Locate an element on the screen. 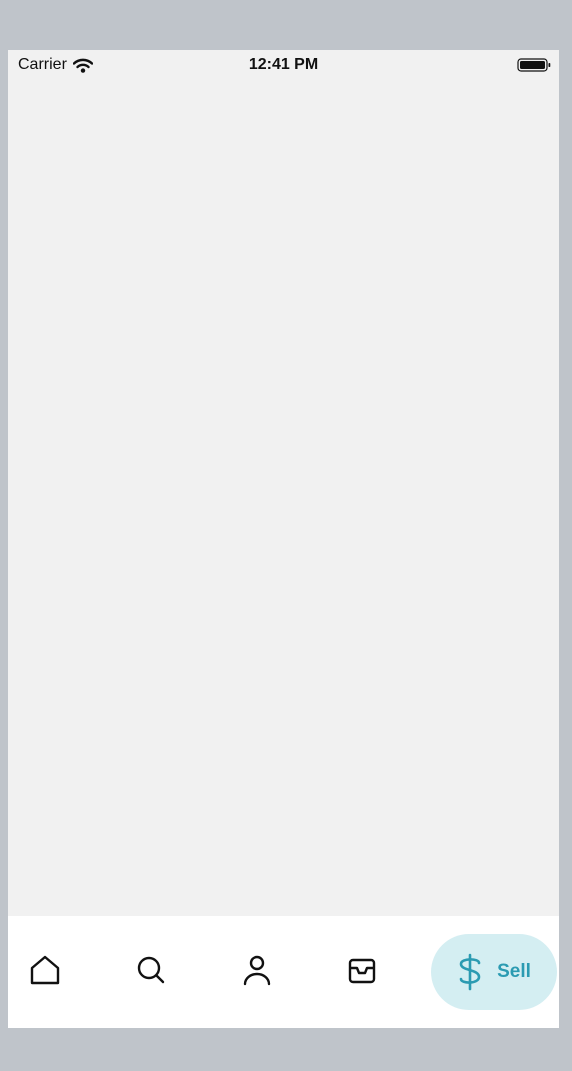 The image size is (572, 1071). sell-label: Sell is located at coordinates (514, 971).